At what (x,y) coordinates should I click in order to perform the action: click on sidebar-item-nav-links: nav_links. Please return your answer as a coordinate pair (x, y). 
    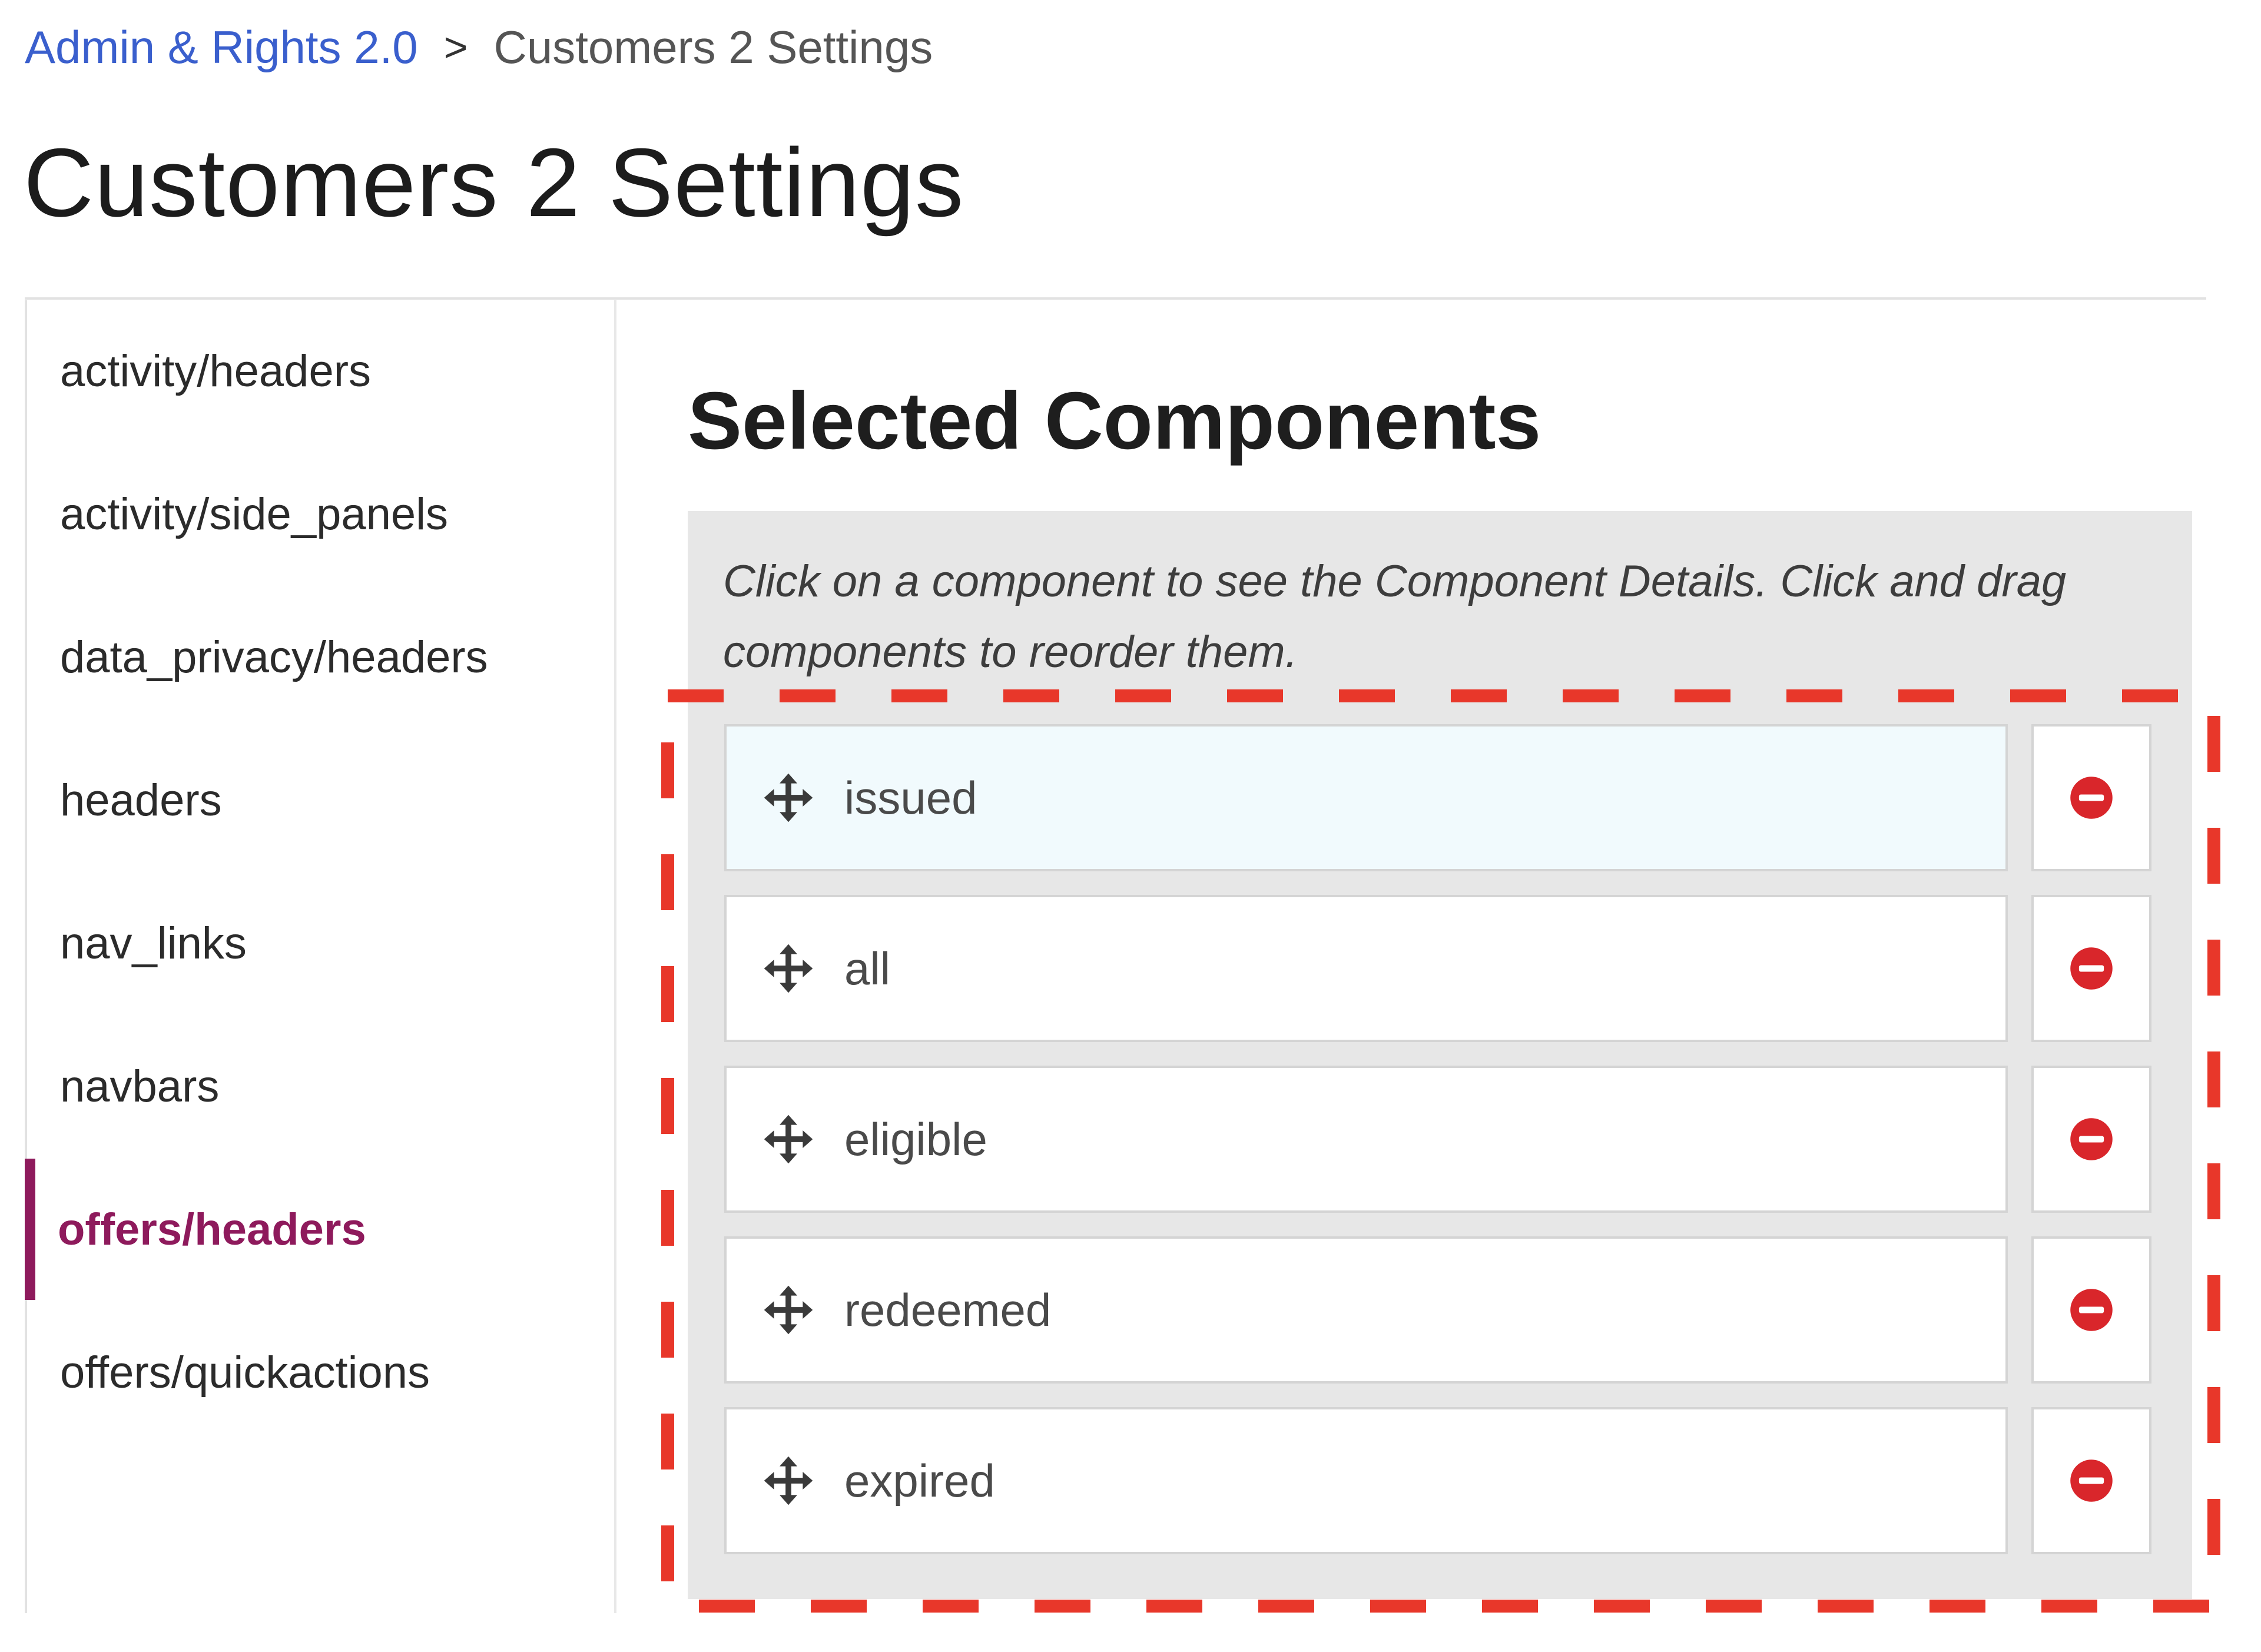
    Looking at the image, I should click on (320, 943).